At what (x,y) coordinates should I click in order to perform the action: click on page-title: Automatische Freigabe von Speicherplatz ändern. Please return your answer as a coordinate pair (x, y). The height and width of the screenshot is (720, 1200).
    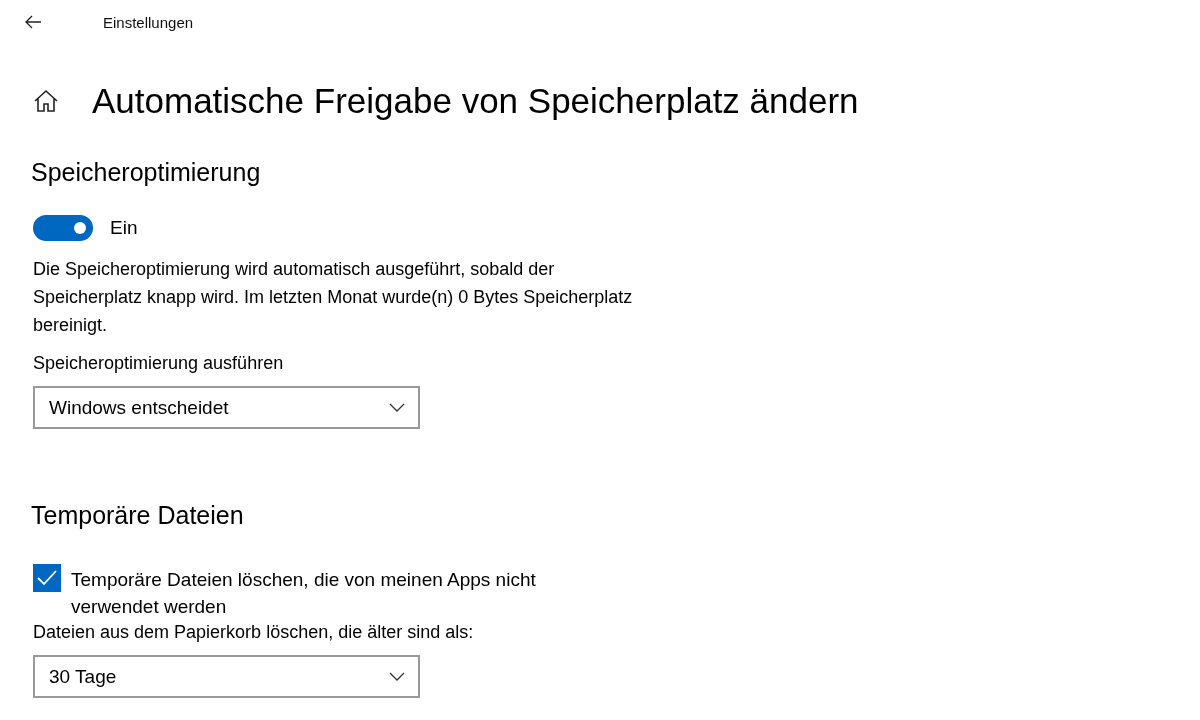
    Looking at the image, I should click on (475, 101).